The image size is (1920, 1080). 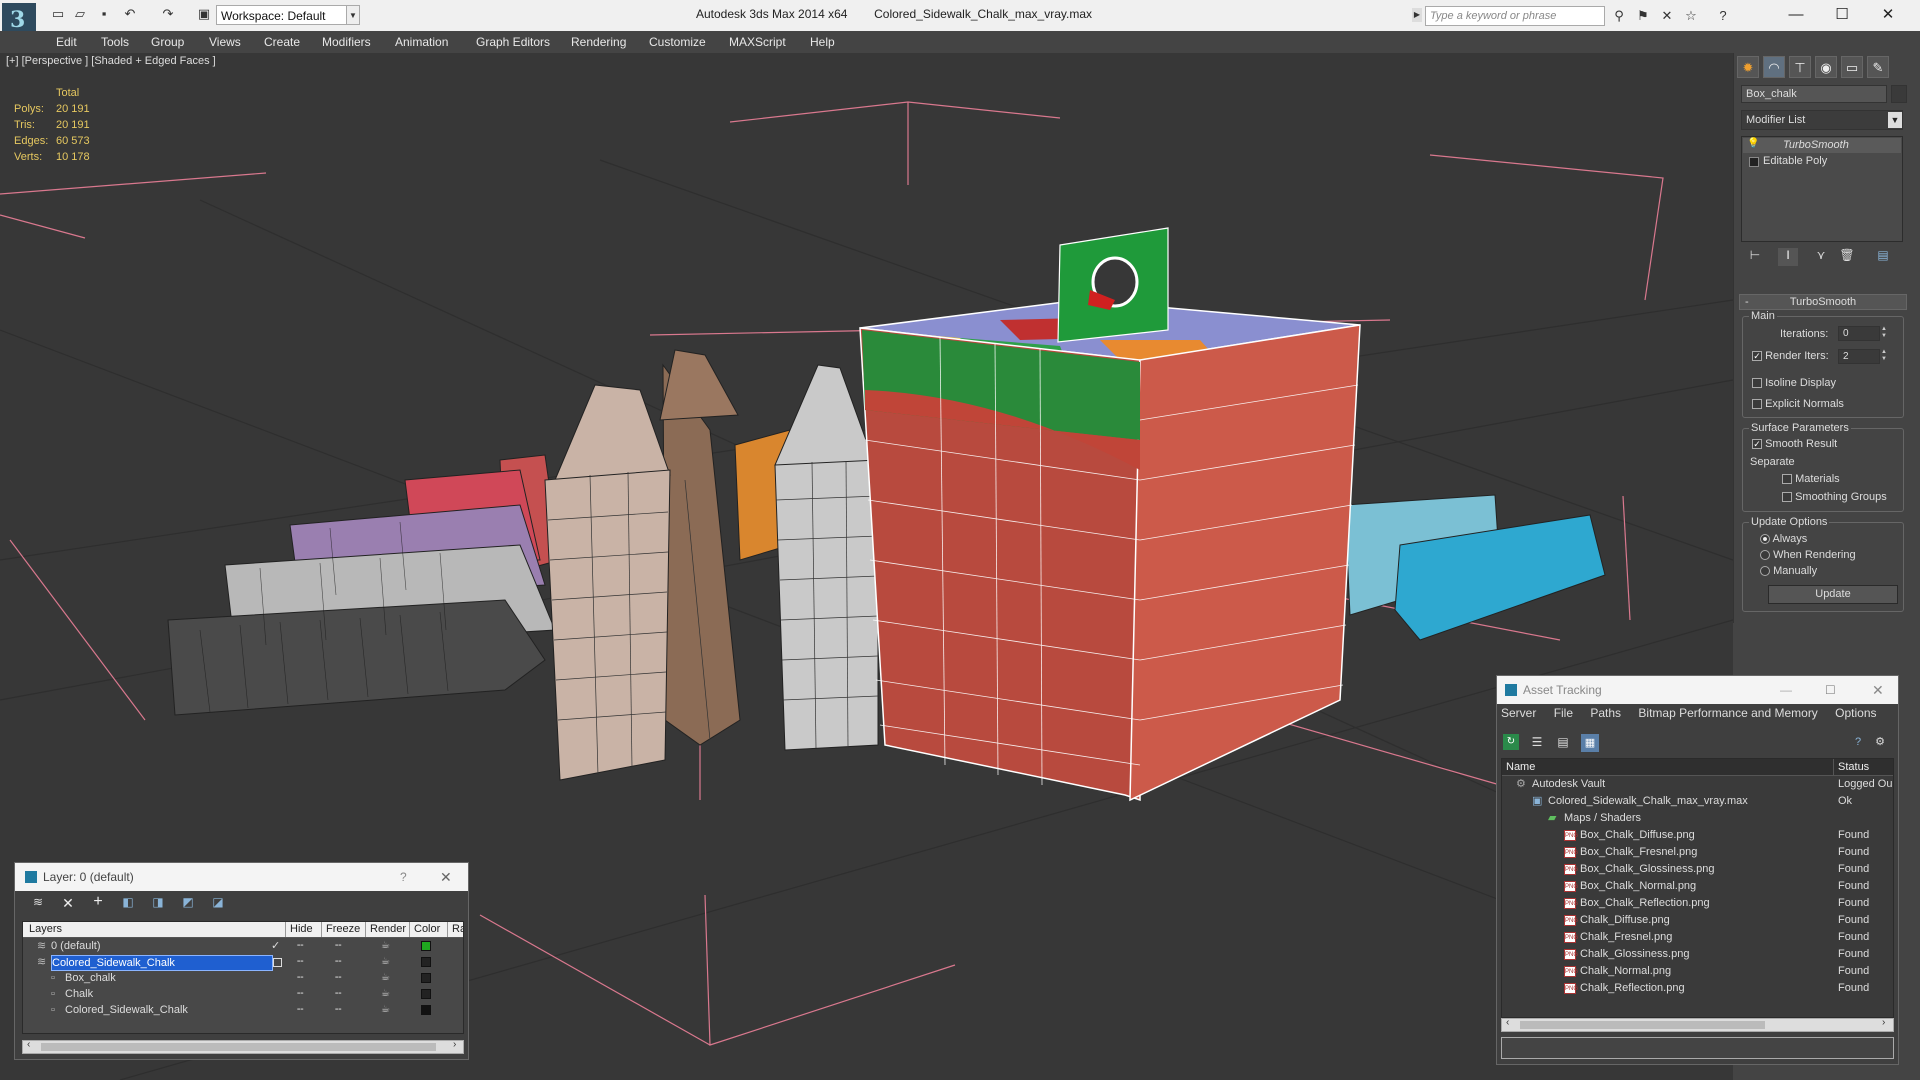 I want to click on modify-tab-icon: ◠, so click(x=1774, y=67).